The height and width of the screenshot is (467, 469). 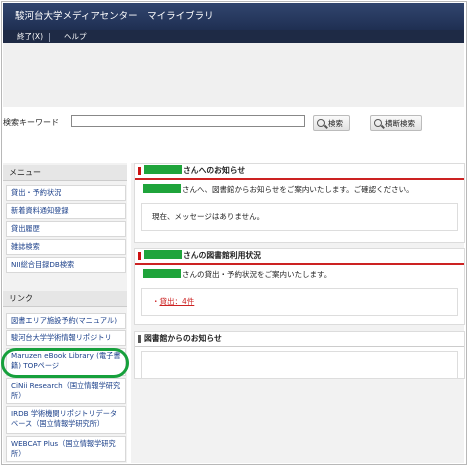 I want to click on notice-title-text: さんへのお知らせ, so click(x=214, y=170).